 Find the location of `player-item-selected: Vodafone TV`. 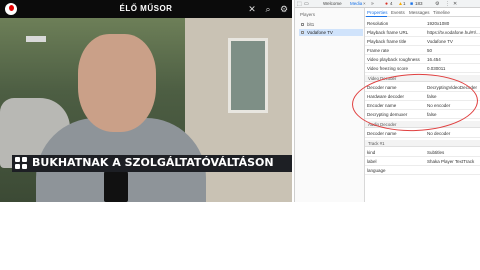

player-item-selected: Vodafone TV is located at coordinates (331, 32).